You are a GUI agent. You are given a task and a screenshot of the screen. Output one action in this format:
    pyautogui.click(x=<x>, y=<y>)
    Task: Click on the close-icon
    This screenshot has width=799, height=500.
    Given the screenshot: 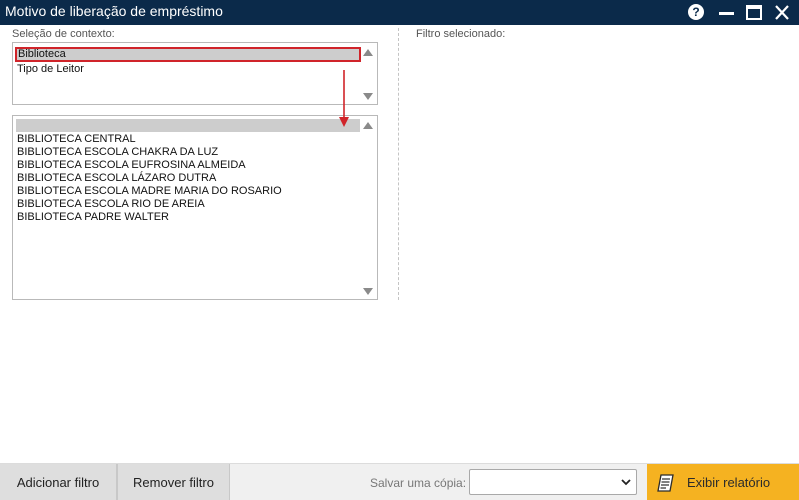 What is the action you would take?
    pyautogui.click(x=782, y=12)
    